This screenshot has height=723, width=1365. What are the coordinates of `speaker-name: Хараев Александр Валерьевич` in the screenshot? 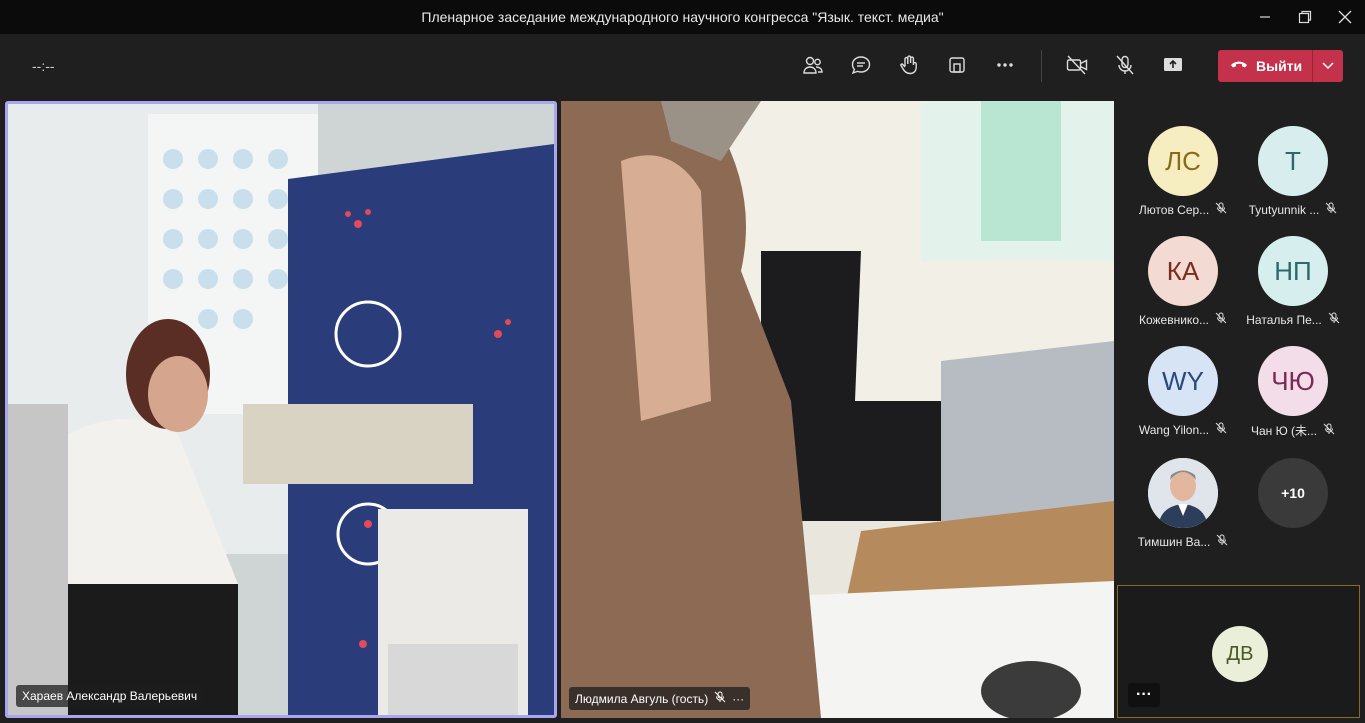 It's located at (110, 696).